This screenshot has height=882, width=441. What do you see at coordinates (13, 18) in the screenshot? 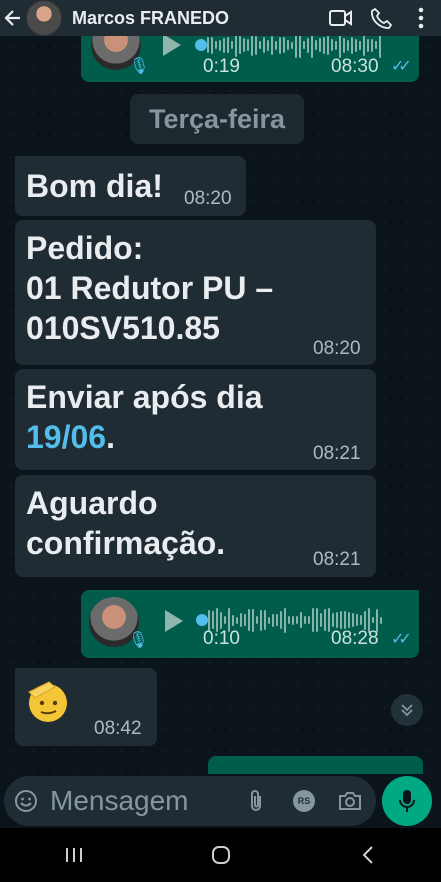
I see `back-arrow-icon` at bounding box center [13, 18].